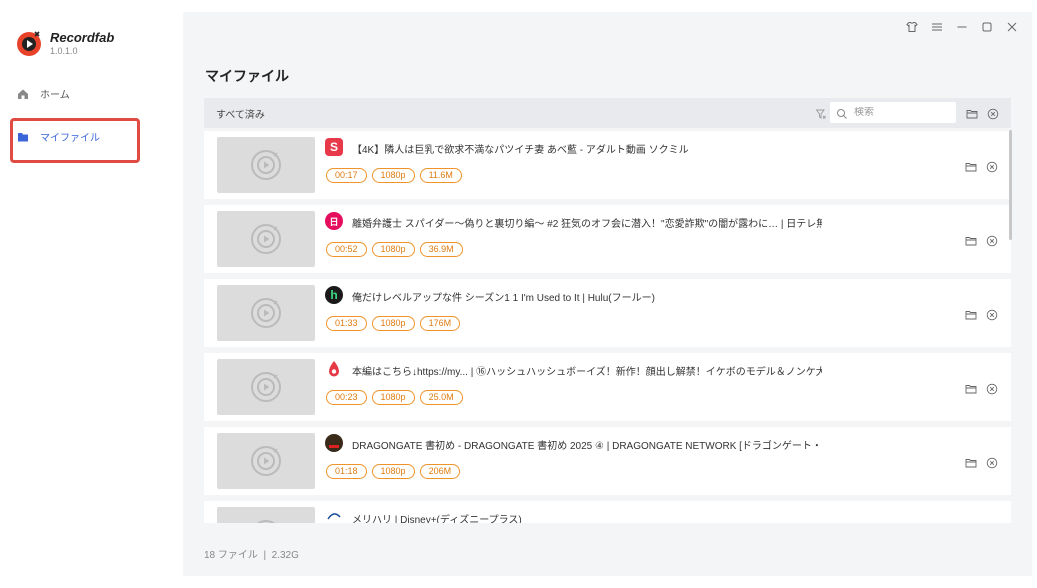  What do you see at coordinates (937, 27) in the screenshot?
I see `menu-icon` at bounding box center [937, 27].